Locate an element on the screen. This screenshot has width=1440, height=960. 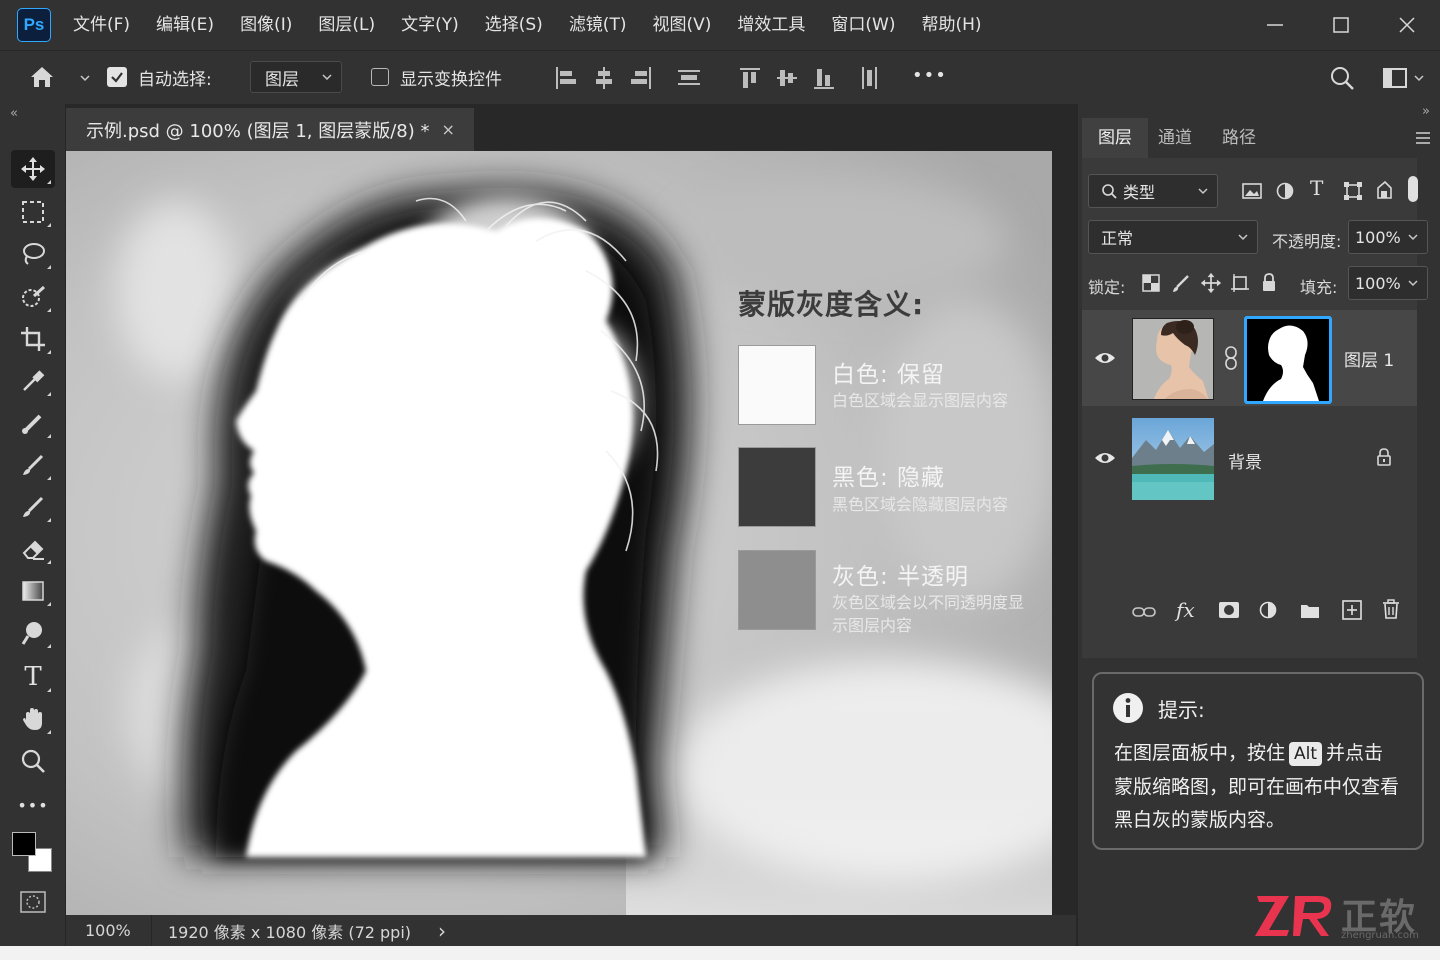
dodge-tool is located at coordinates (33, 633).